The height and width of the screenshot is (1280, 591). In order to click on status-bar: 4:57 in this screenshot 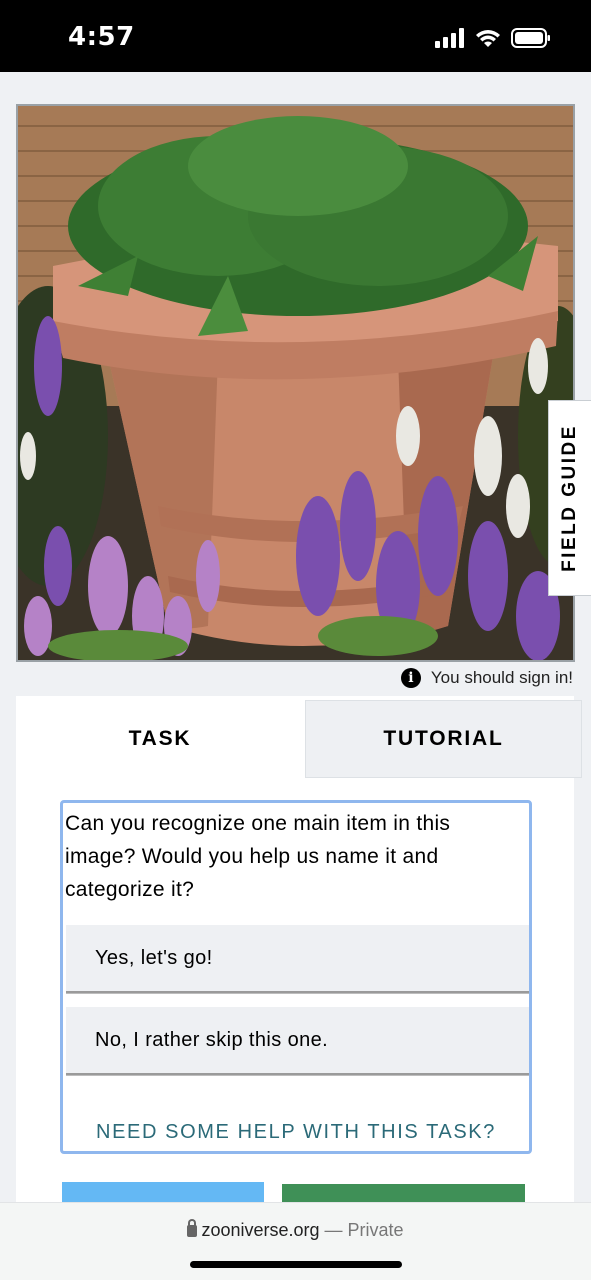, I will do `click(295, 36)`.